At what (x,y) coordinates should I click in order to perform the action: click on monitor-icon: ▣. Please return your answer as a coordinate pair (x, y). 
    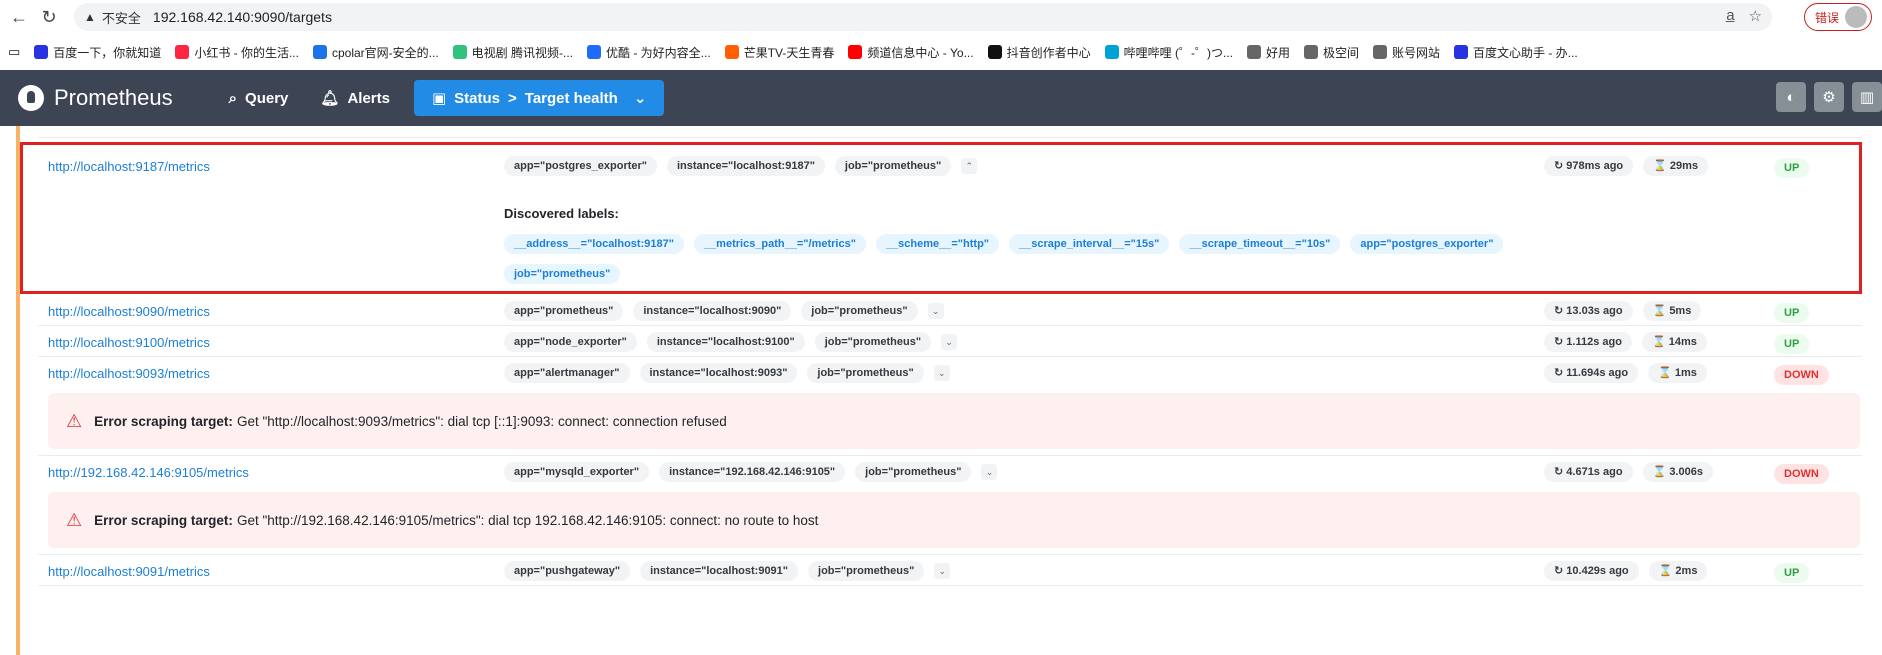
    Looking at the image, I should click on (439, 98).